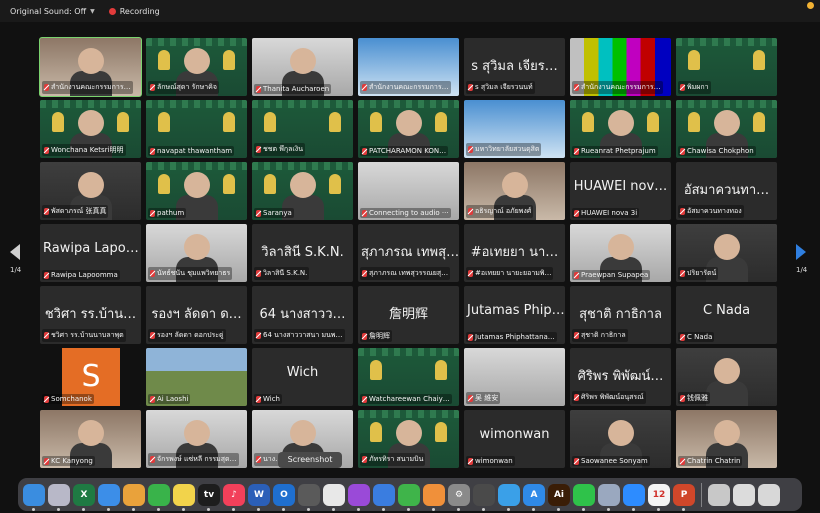  Describe the element at coordinates (408, 315) in the screenshot. I see `participant-tile: 詹明辉 詹明辉` at that location.